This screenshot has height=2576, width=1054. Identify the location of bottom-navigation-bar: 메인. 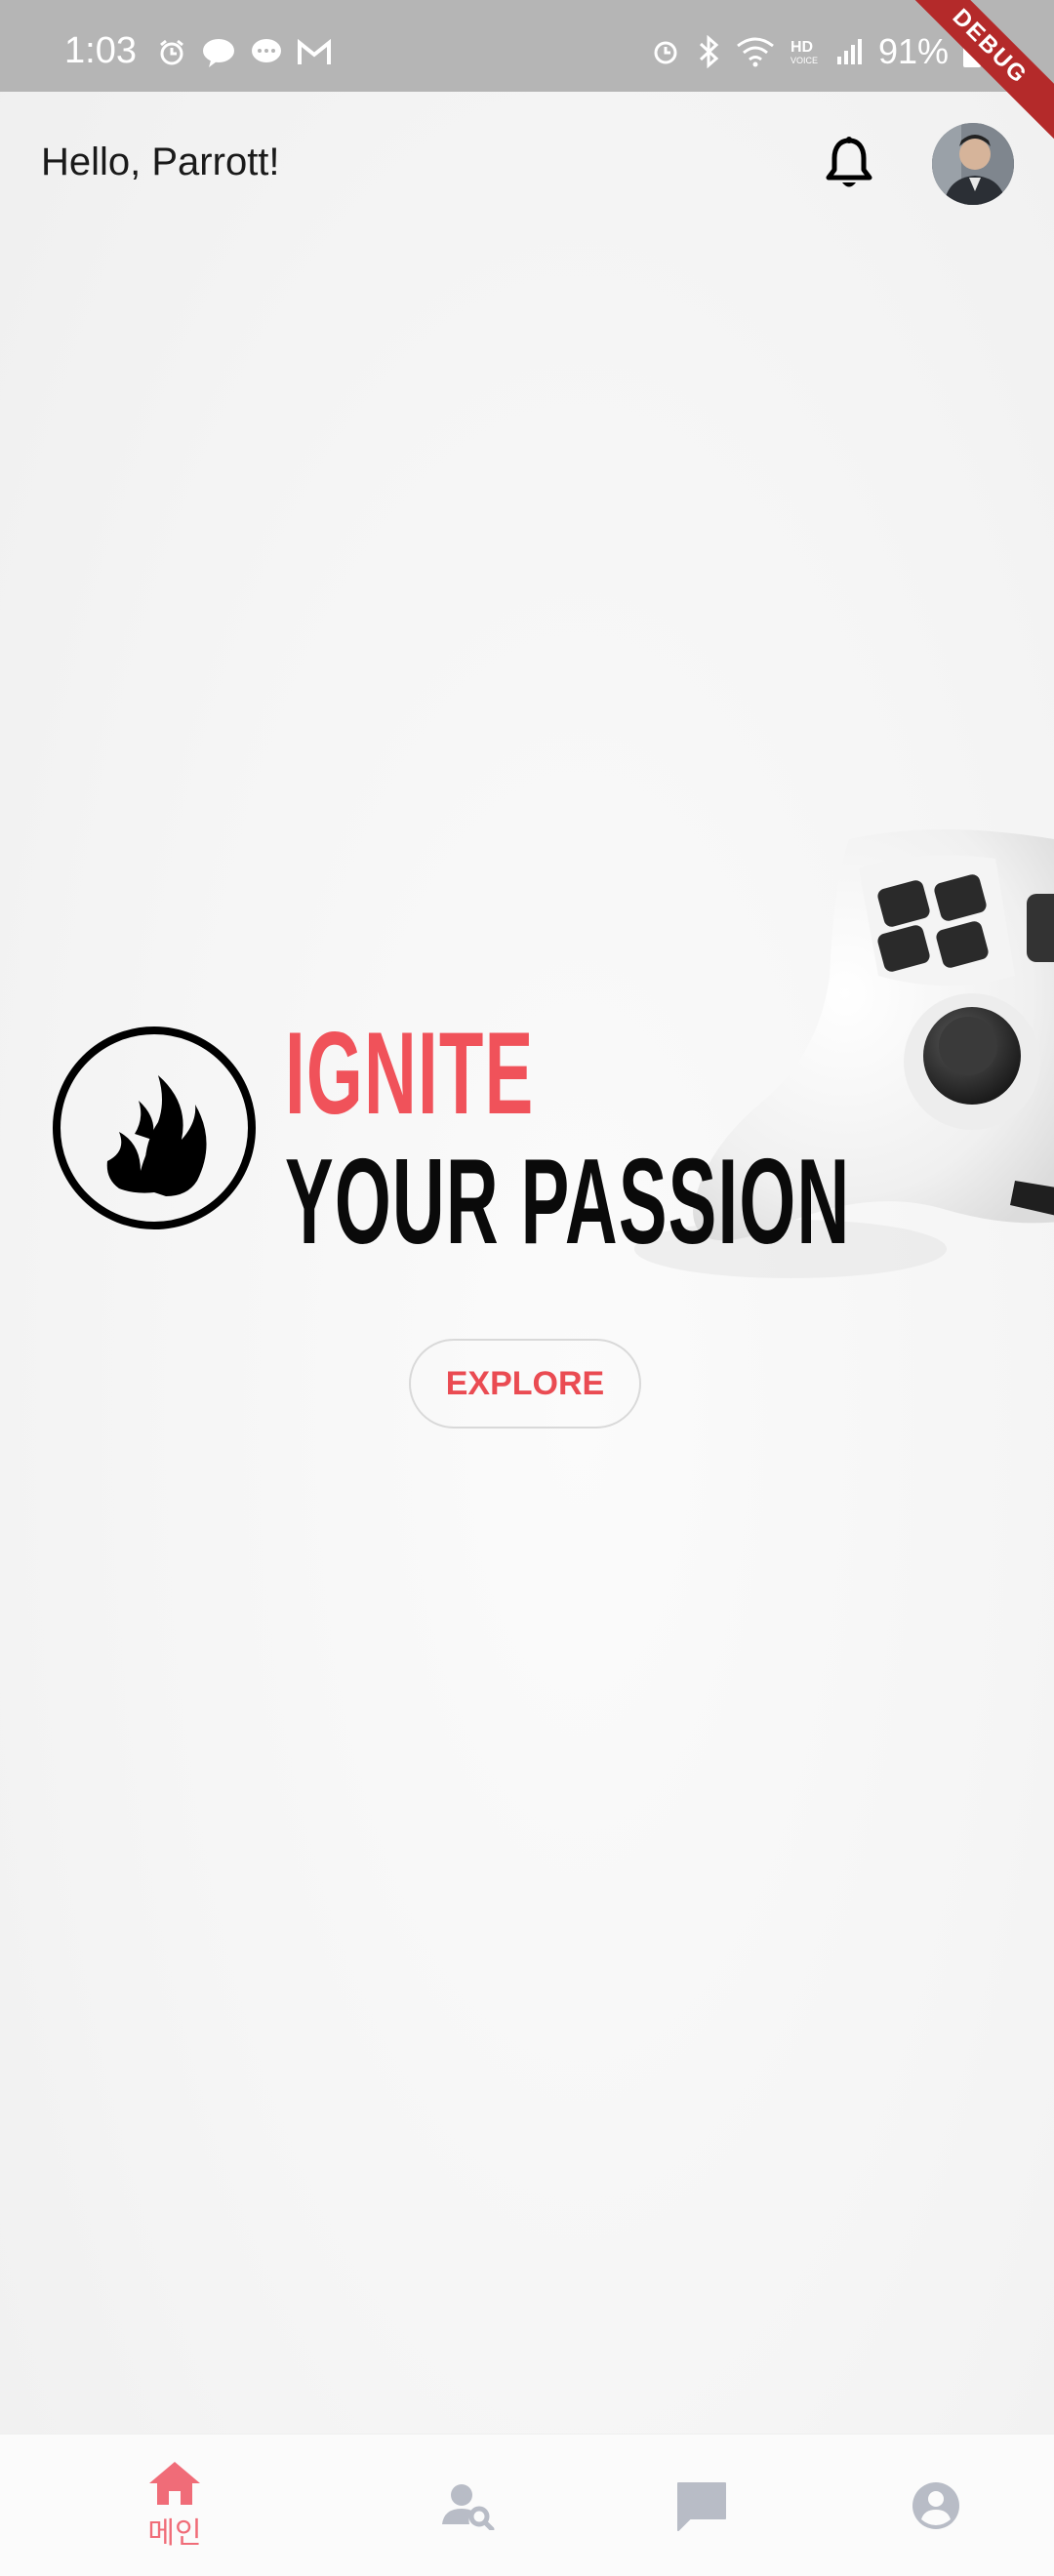
(527, 2505).